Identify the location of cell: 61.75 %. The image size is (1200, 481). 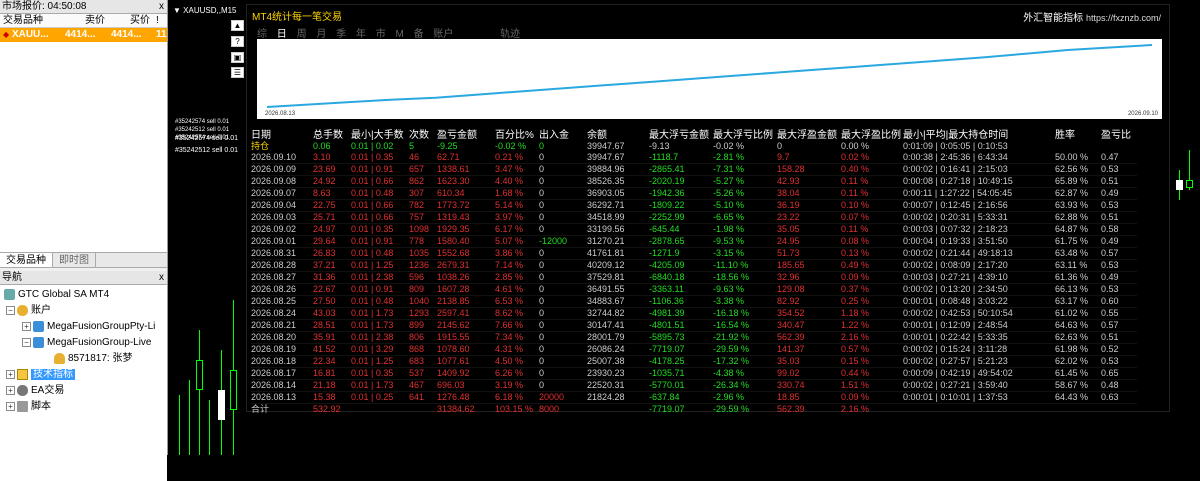
(1078, 241).